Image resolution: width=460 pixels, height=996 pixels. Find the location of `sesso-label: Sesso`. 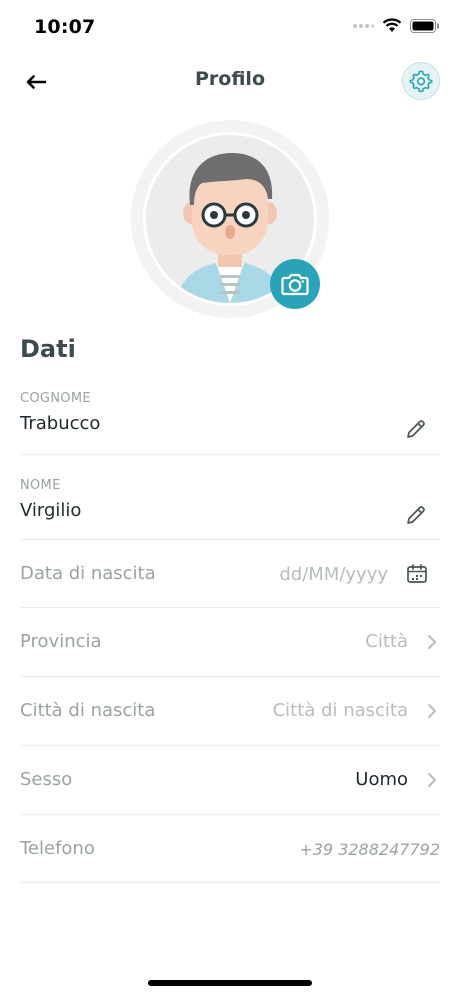

sesso-label: Sesso is located at coordinates (46, 779).